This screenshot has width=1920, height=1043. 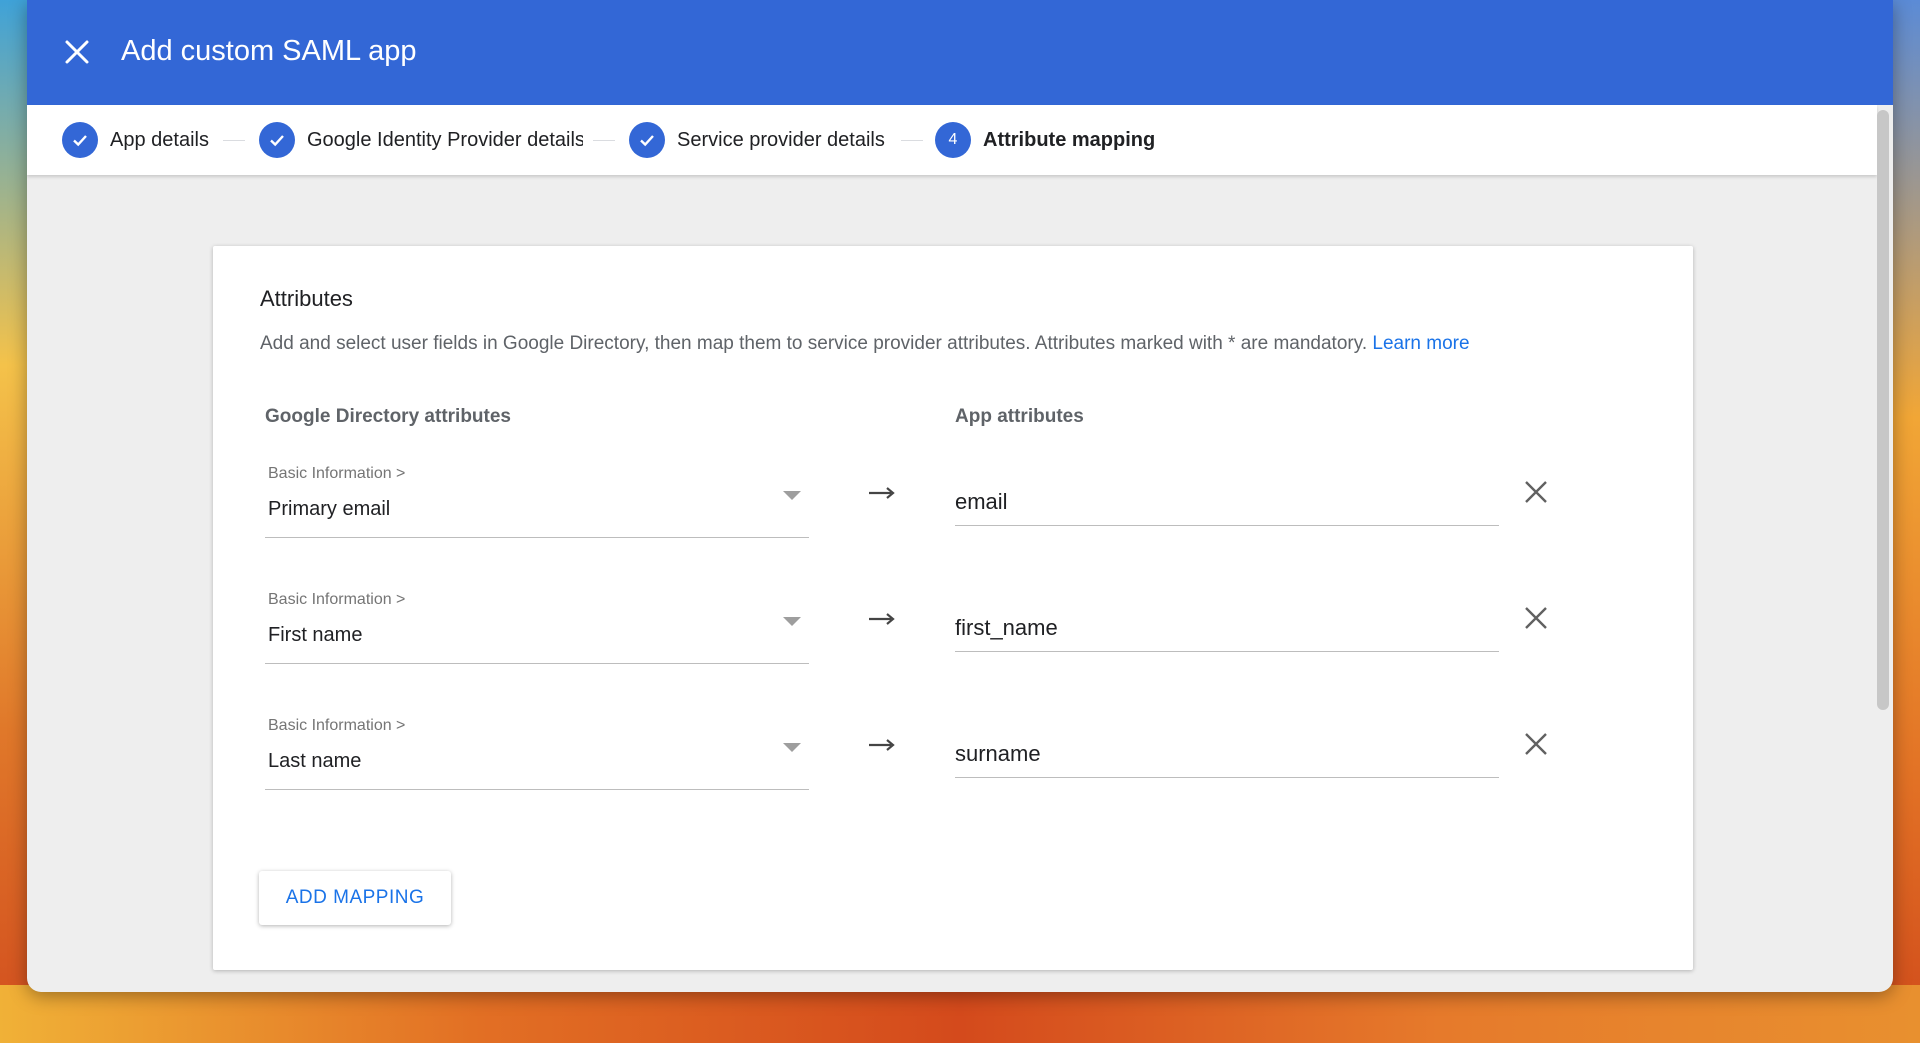 I want to click on learn-more-link: Learn more, so click(x=1420, y=343).